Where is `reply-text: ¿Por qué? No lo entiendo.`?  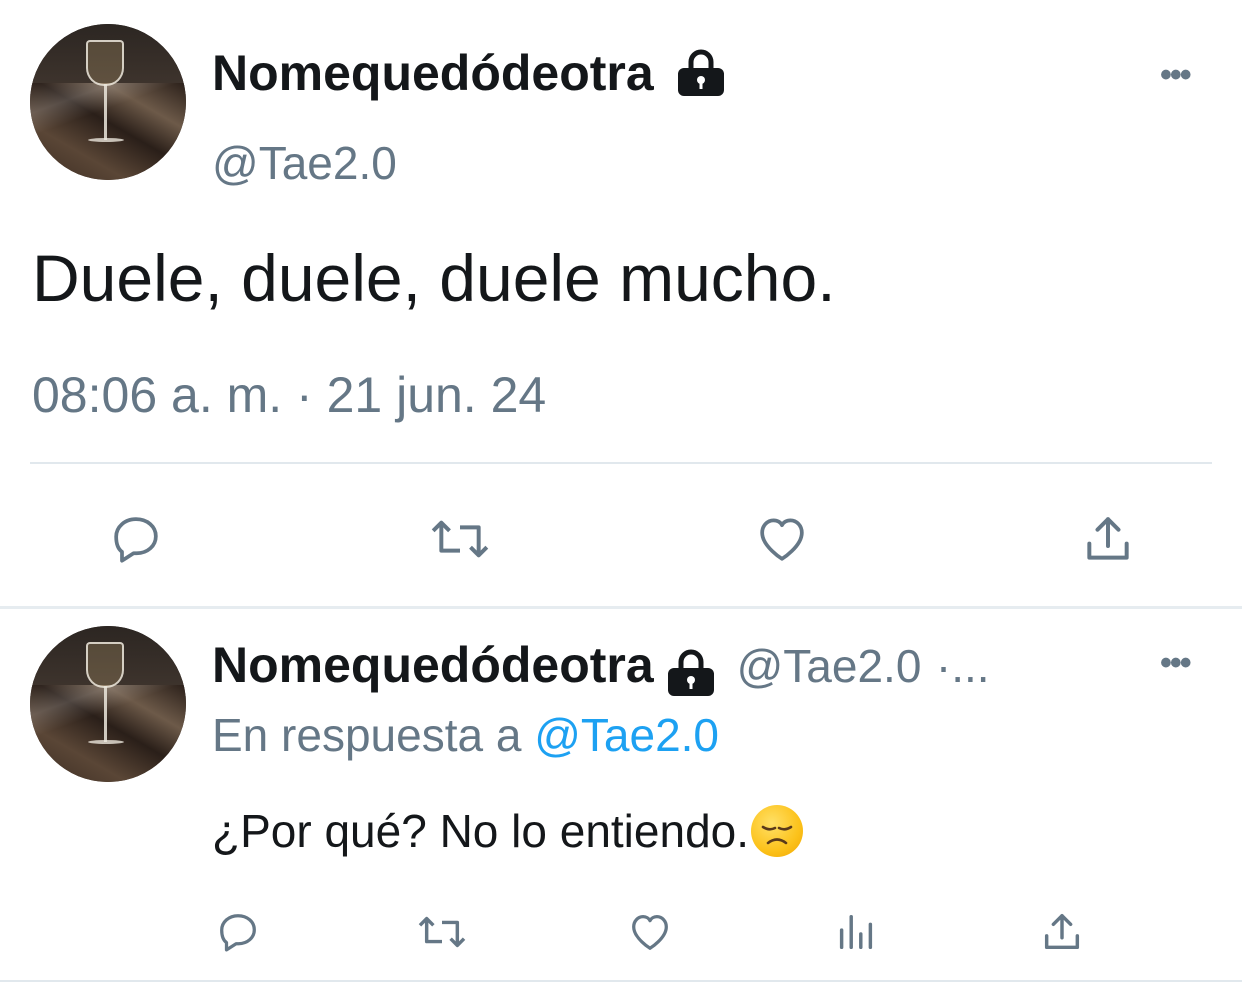 reply-text: ¿Por qué? No lo entiendo. is located at coordinates (508, 831).